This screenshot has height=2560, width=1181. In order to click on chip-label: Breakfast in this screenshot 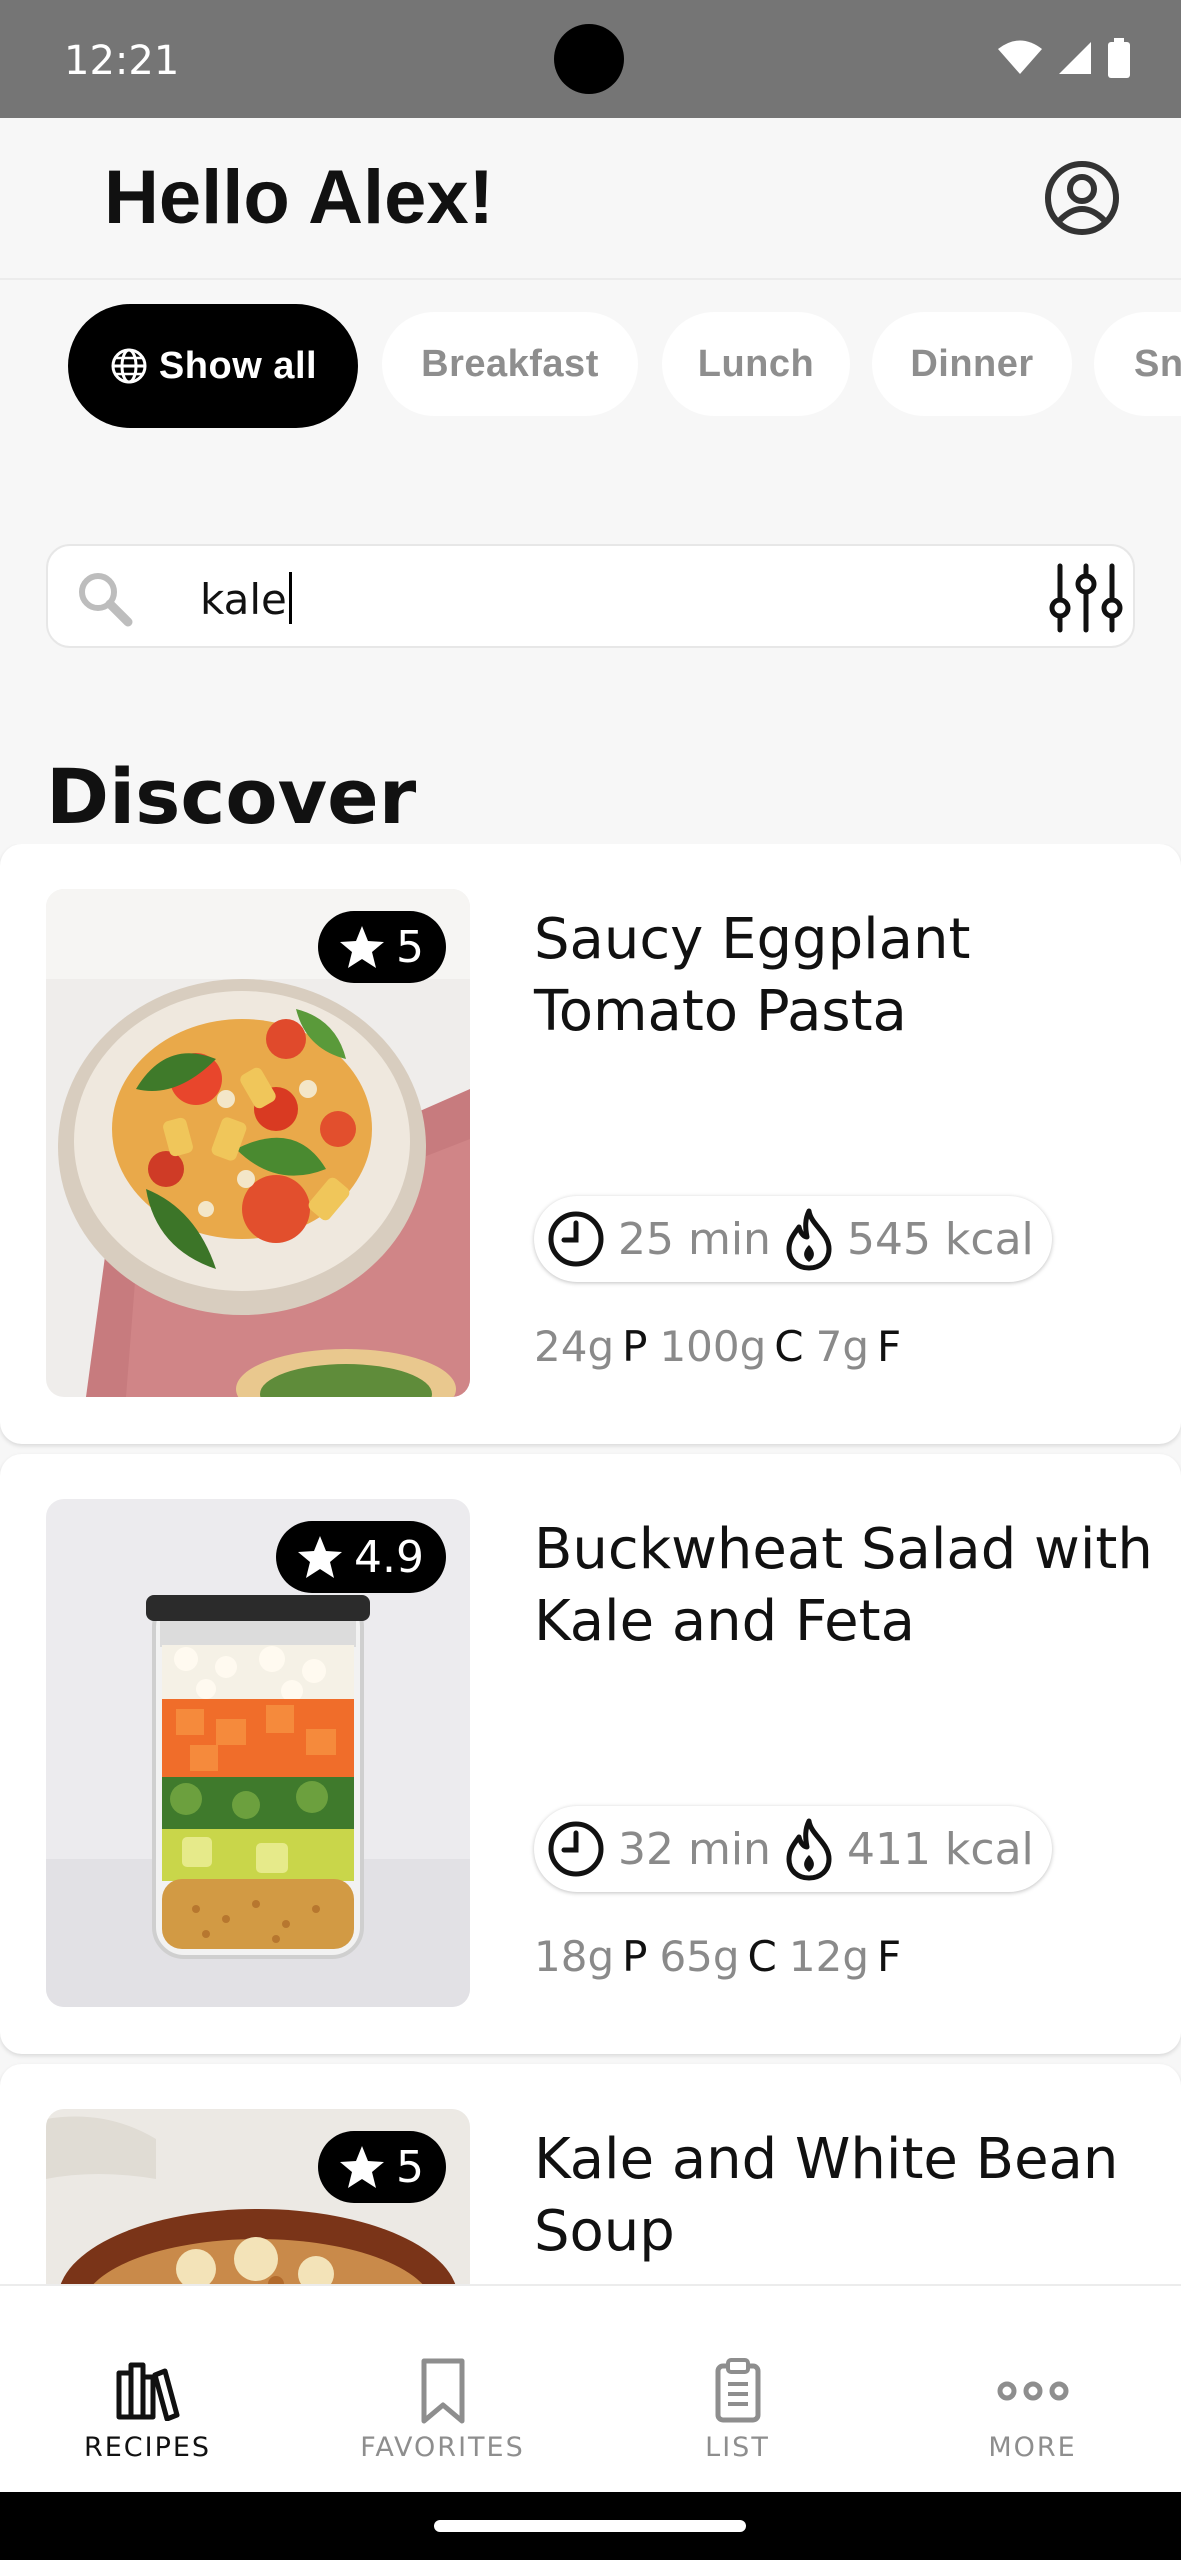, I will do `click(510, 363)`.